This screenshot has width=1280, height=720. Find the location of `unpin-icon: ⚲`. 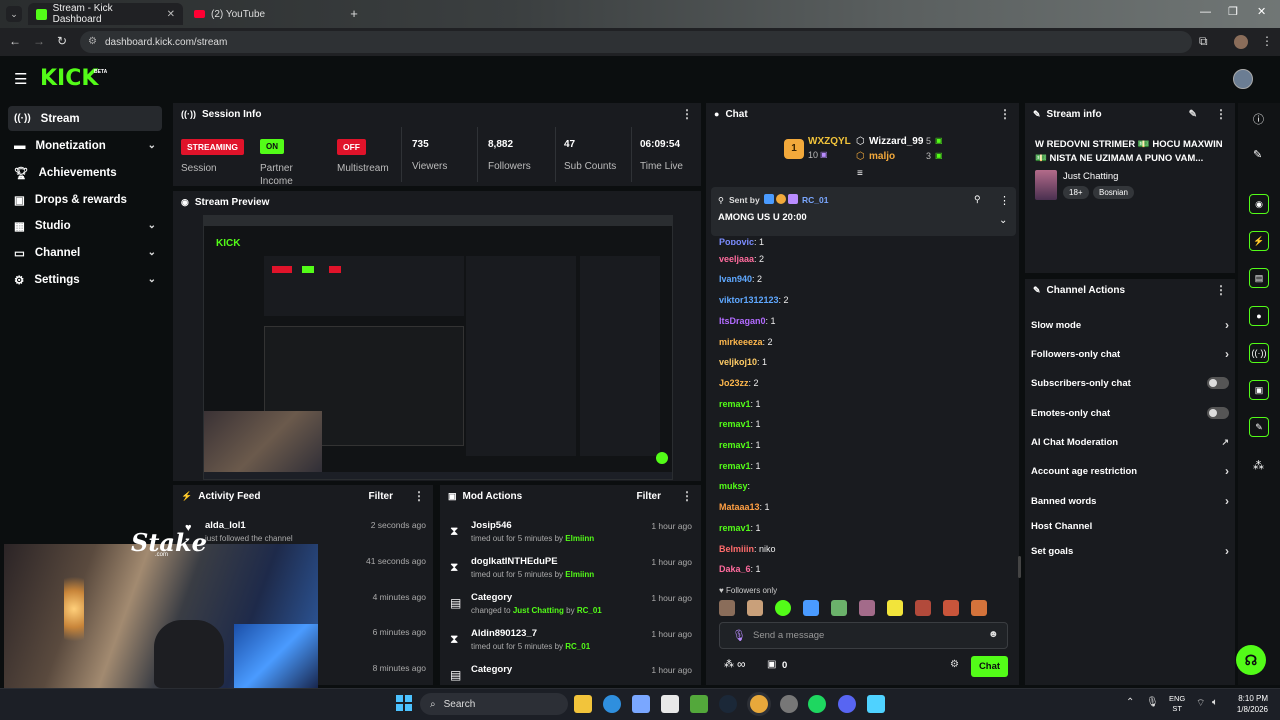

unpin-icon: ⚲ is located at coordinates (977, 199).